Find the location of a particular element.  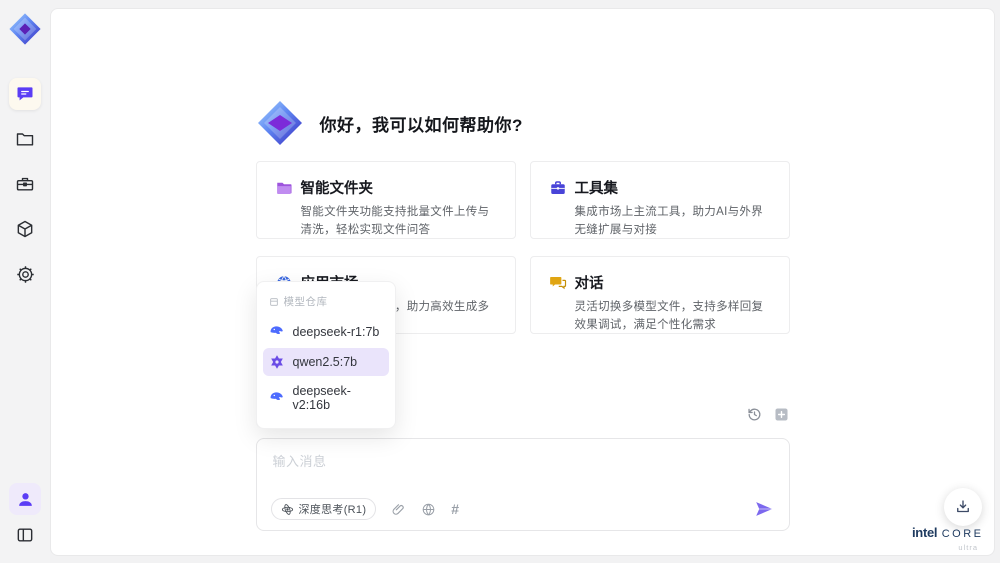

chat-icon is located at coordinates (25, 94).